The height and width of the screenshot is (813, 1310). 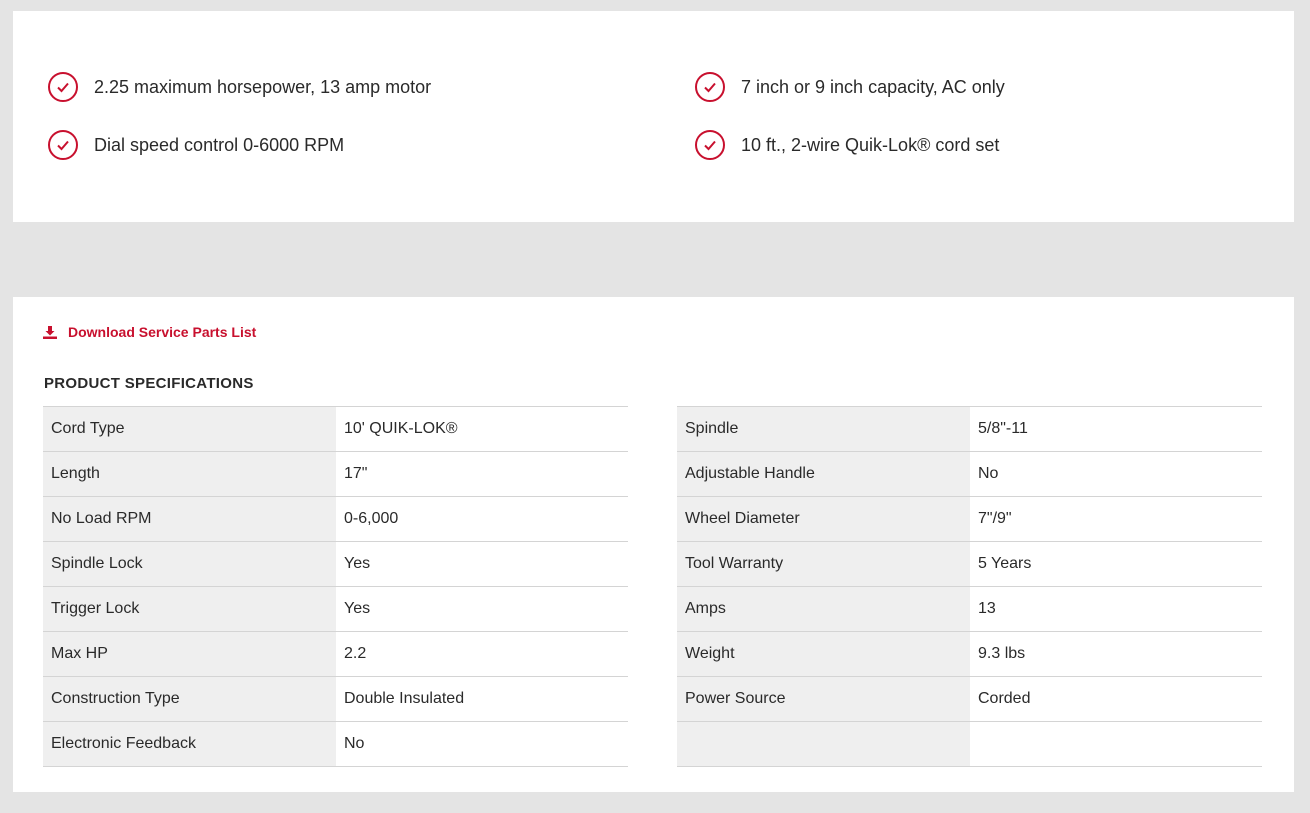 I want to click on spec-key: No Load RPM, so click(x=189, y=519).